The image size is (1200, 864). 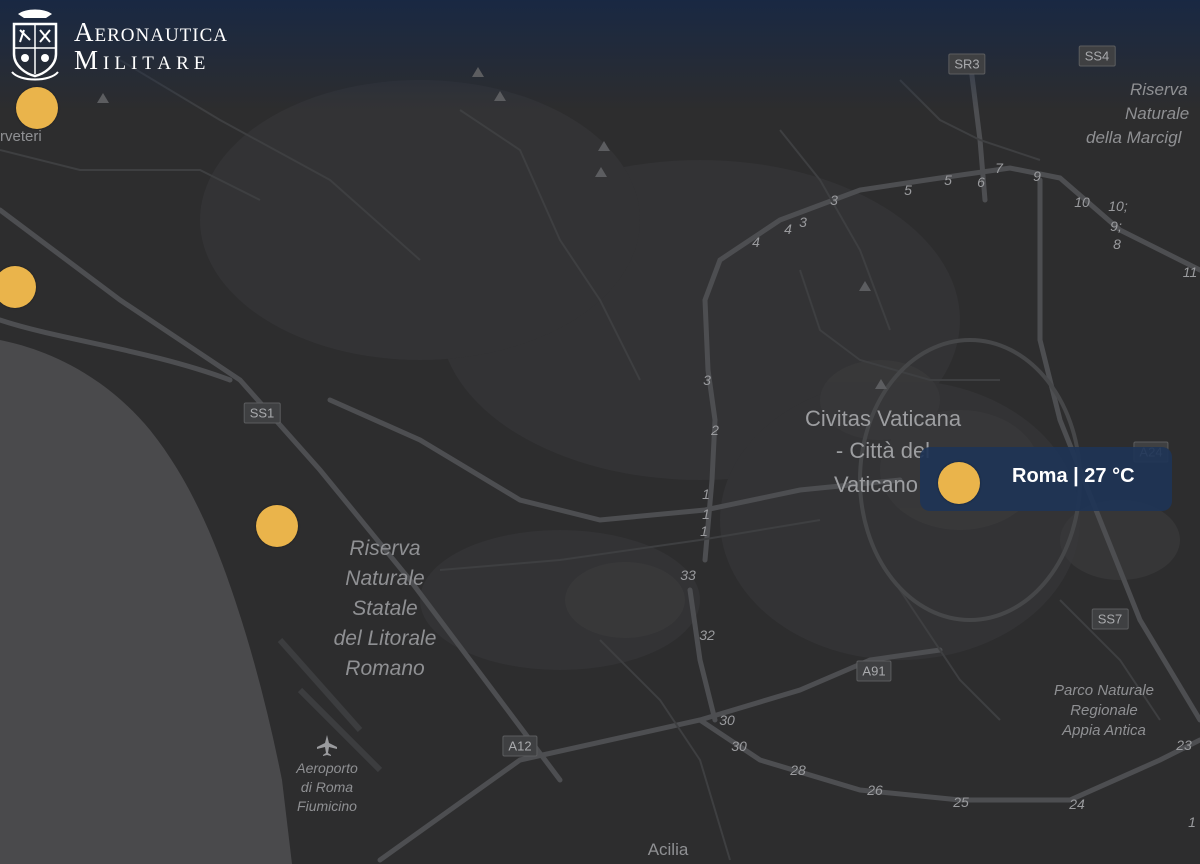 What do you see at coordinates (151, 31) in the screenshot?
I see `brand-line-1: Aeronautica` at bounding box center [151, 31].